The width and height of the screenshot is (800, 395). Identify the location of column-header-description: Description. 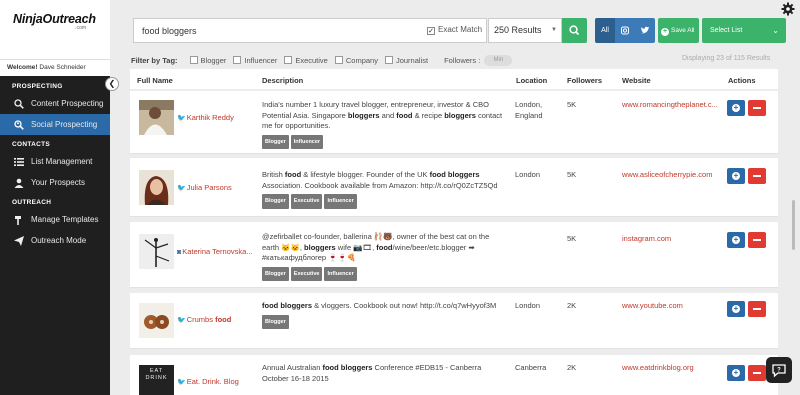
(282, 80).